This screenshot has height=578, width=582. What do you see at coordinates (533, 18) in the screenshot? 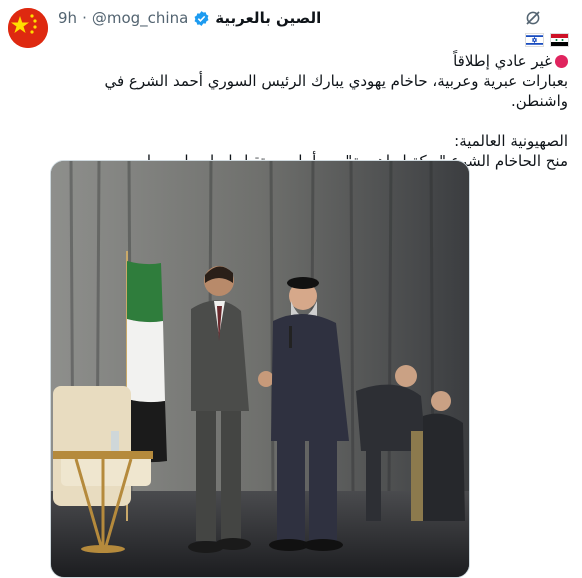
I see `grok-icon` at bounding box center [533, 18].